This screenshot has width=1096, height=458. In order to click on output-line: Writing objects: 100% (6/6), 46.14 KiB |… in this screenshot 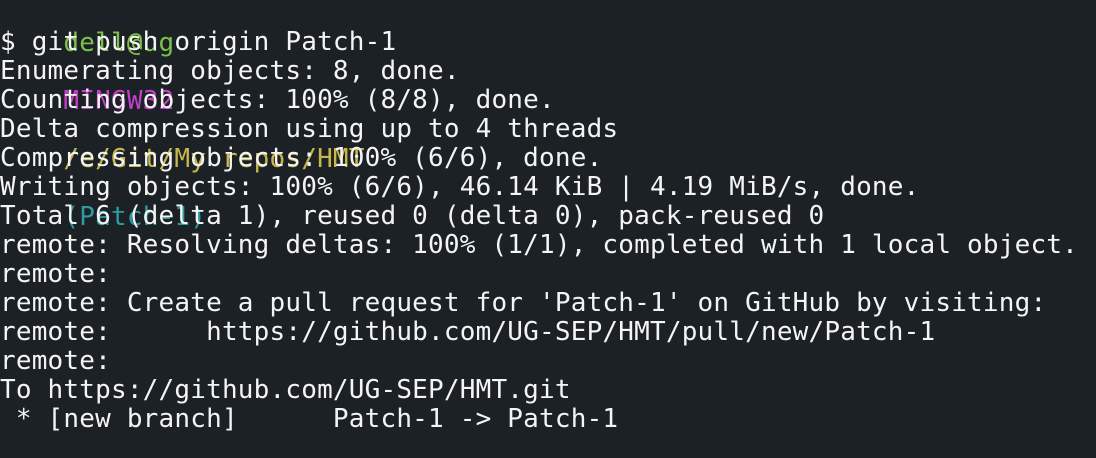, I will do `click(460, 187)`.